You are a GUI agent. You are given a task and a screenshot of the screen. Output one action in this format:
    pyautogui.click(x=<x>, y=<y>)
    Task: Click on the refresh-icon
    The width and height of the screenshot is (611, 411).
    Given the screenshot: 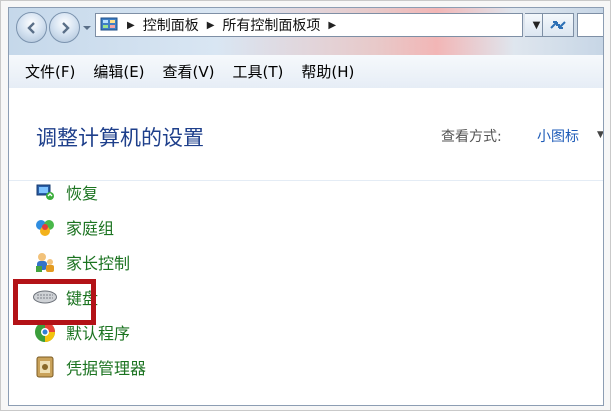 What is the action you would take?
    pyautogui.click(x=558, y=25)
    